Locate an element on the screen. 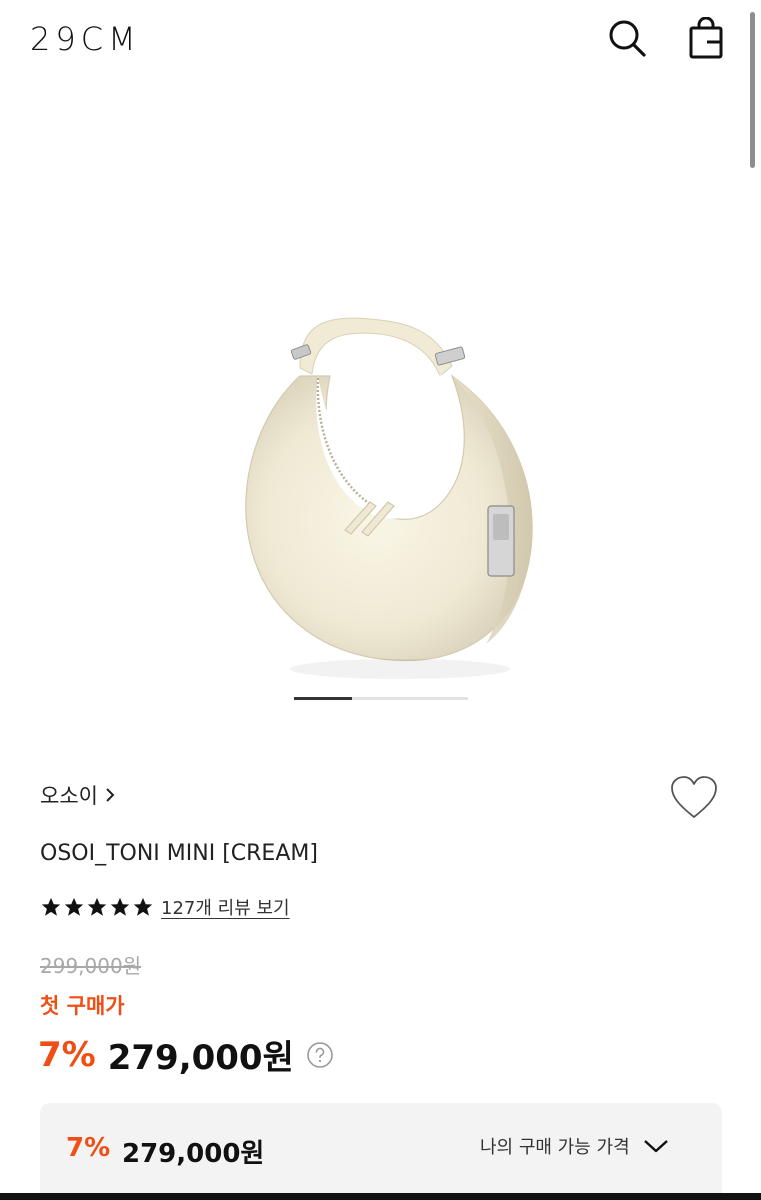 The height and width of the screenshot is (1200, 761). gallery-indicator-track is located at coordinates (410, 698).